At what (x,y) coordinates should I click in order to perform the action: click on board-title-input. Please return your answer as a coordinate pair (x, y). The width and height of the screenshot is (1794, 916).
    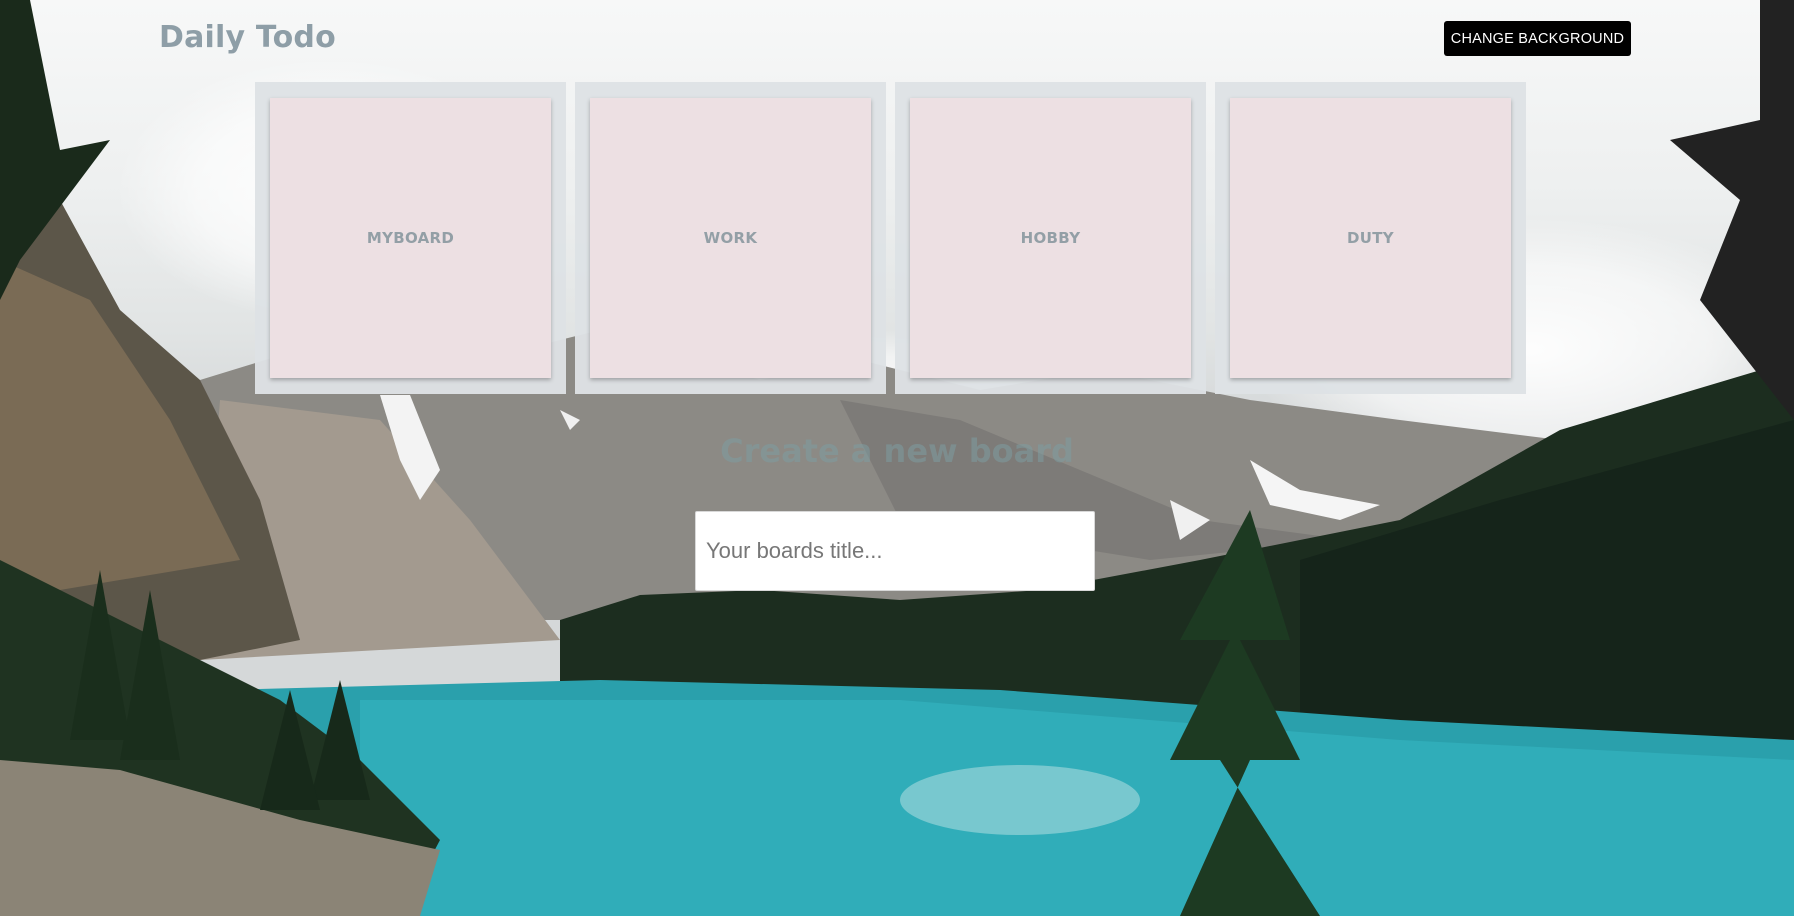
    Looking at the image, I should click on (895, 551).